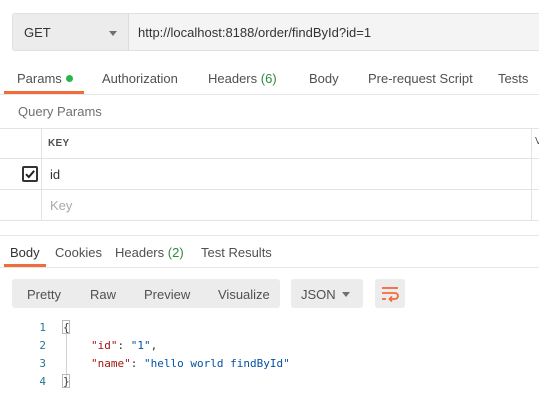 The image size is (539, 403). What do you see at coordinates (175, 252) in the screenshot?
I see `tab-response-headers-count: (2)` at bounding box center [175, 252].